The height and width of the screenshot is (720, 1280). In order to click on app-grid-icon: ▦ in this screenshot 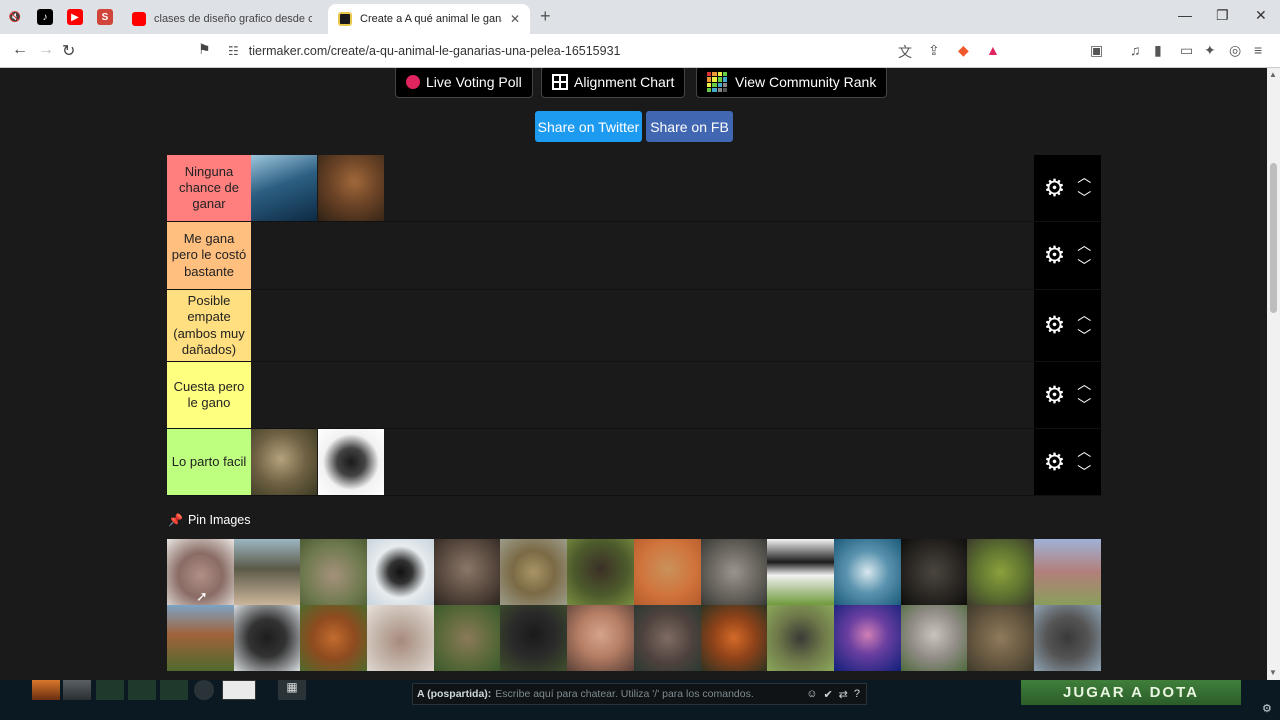, I will do `click(292, 690)`.